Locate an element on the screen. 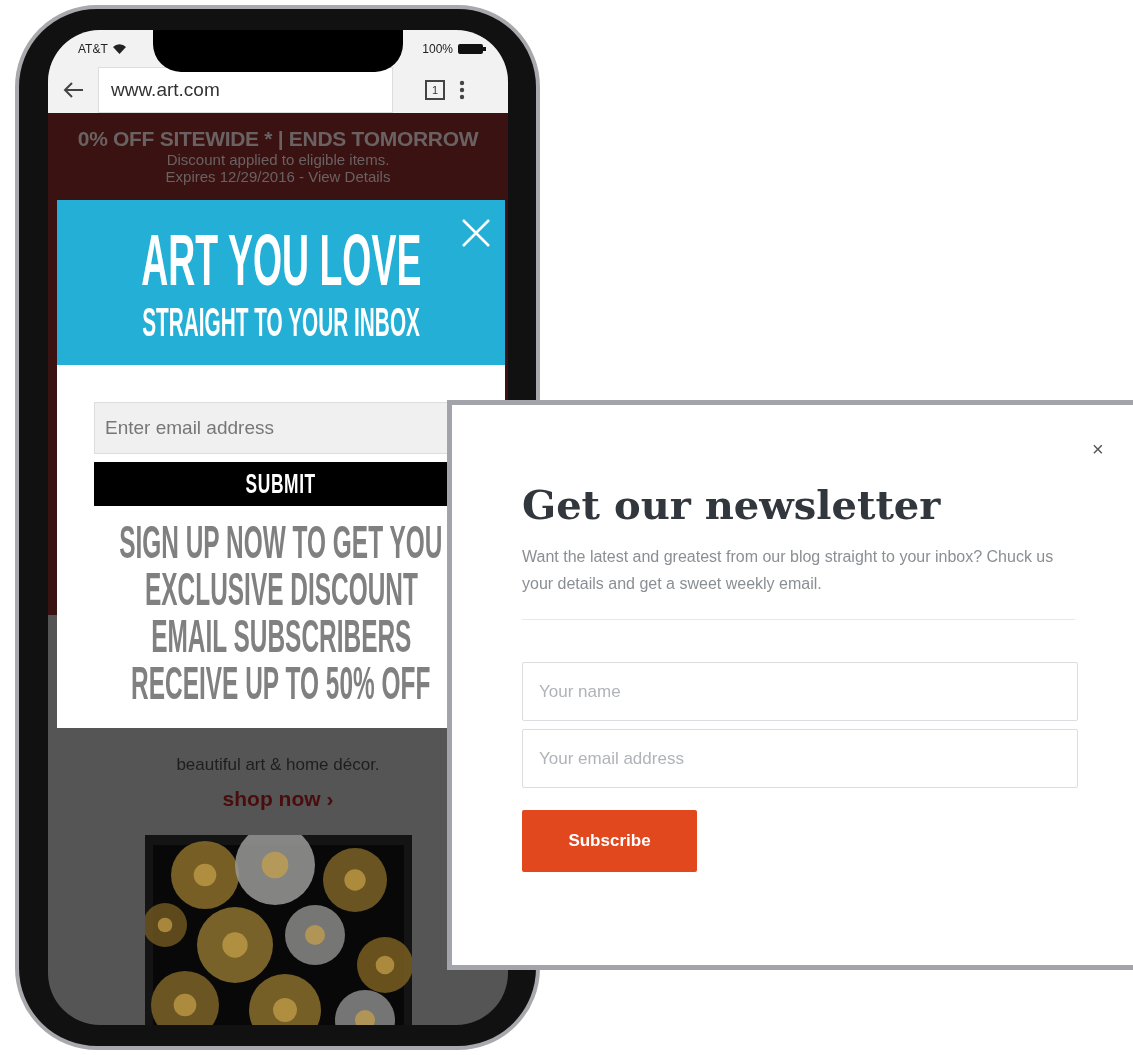 This screenshot has width=1133, height=1055. dialog-description: Want the latest and greatest from our blog straight to your inbox? Chuck us your details and get a sweet weekly email. is located at coordinates (788, 570).